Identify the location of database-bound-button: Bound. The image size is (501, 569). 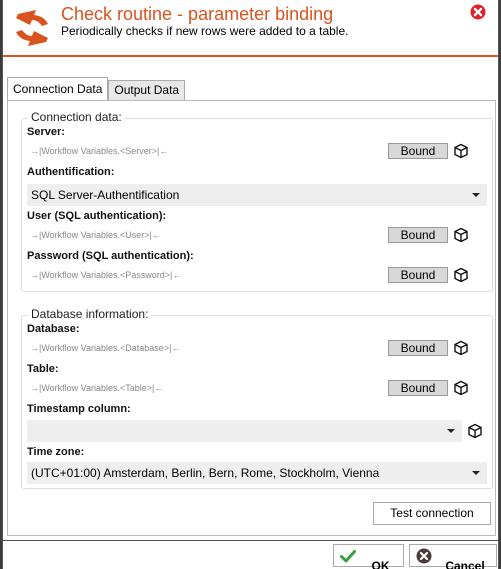
(418, 348).